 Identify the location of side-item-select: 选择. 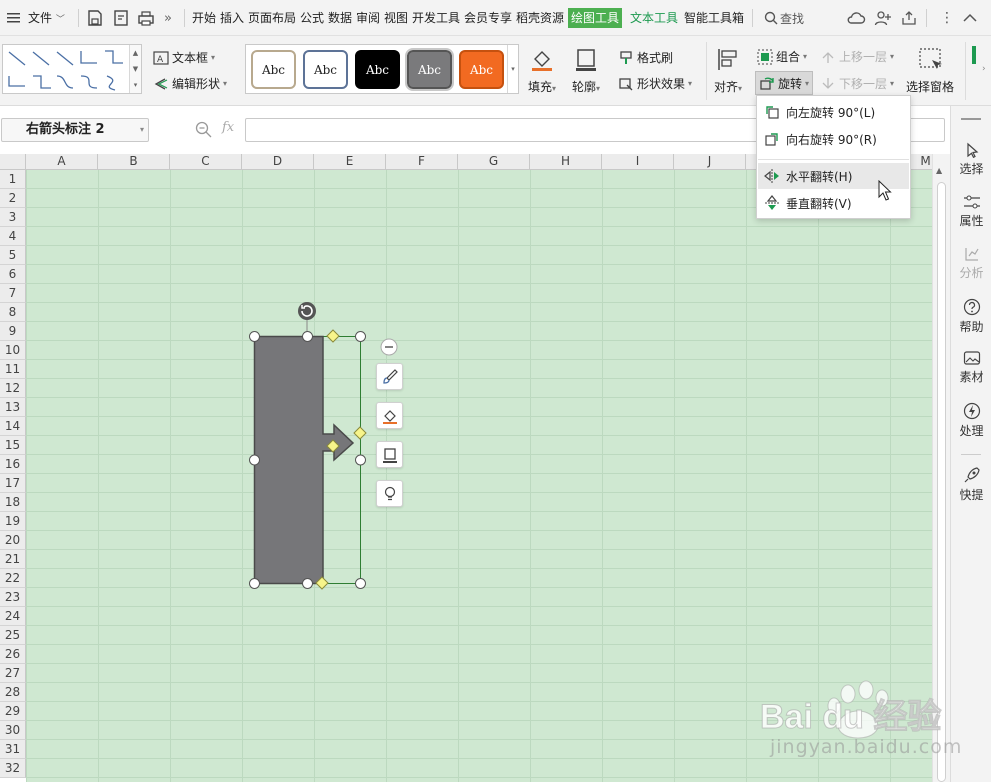
(971, 159).